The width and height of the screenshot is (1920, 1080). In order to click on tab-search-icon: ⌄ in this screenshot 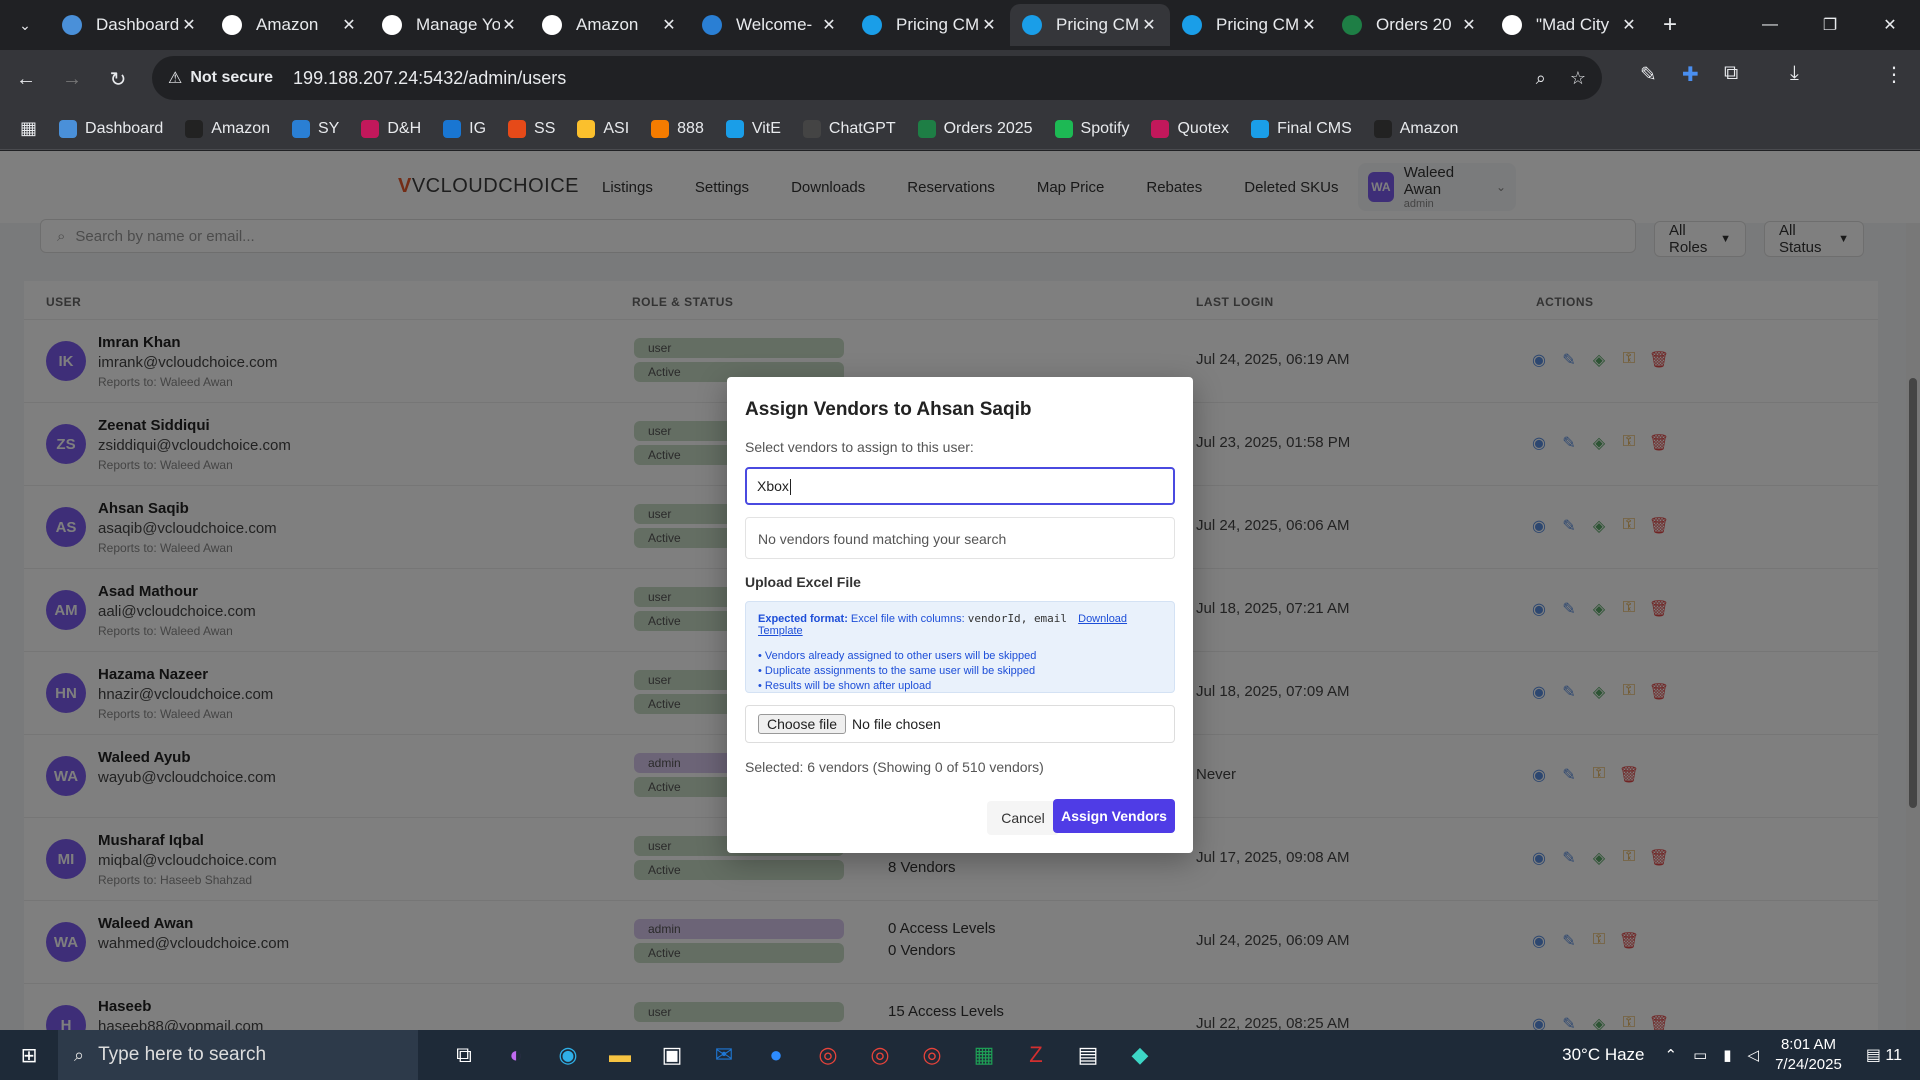, I will do `click(25, 25)`.